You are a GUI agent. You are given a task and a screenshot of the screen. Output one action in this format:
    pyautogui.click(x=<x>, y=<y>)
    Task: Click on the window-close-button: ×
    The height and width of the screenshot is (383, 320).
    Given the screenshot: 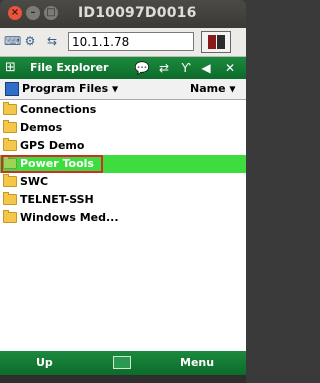 What is the action you would take?
    pyautogui.click(x=15, y=13)
    